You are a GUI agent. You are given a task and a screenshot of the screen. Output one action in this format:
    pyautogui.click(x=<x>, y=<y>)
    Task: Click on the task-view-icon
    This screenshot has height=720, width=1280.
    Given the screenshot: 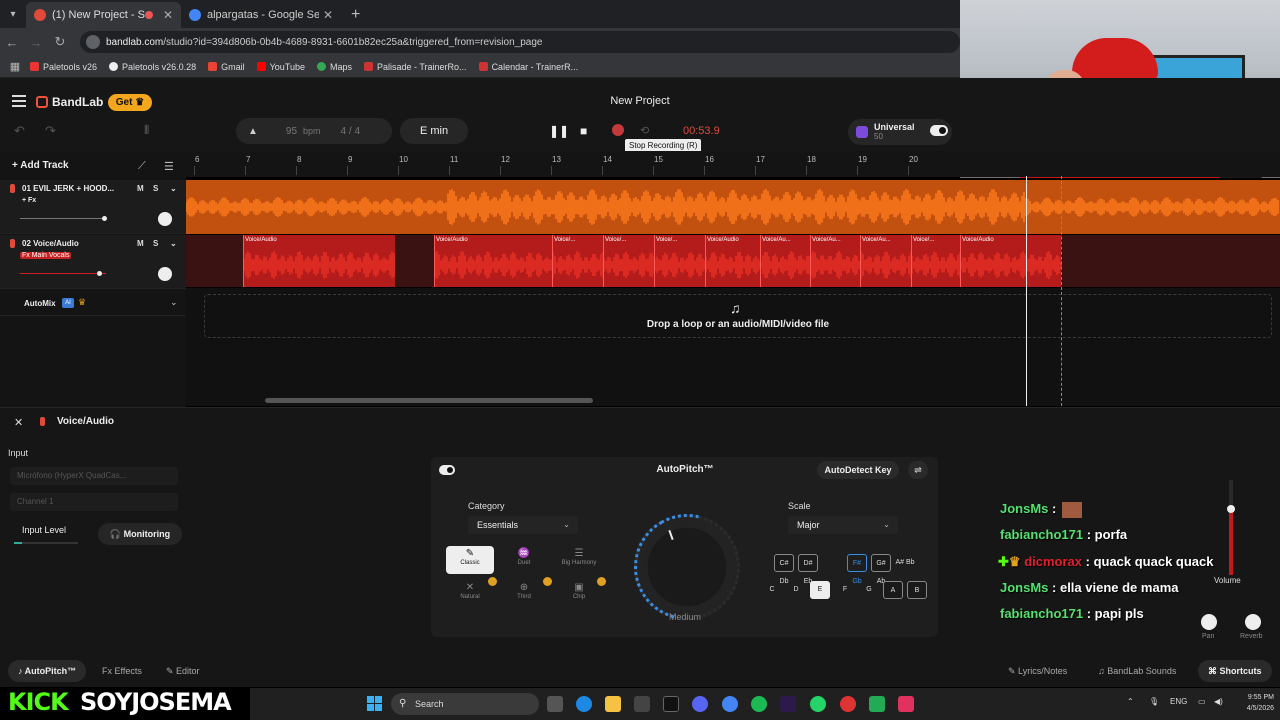 What is the action you would take?
    pyautogui.click(x=555, y=704)
    